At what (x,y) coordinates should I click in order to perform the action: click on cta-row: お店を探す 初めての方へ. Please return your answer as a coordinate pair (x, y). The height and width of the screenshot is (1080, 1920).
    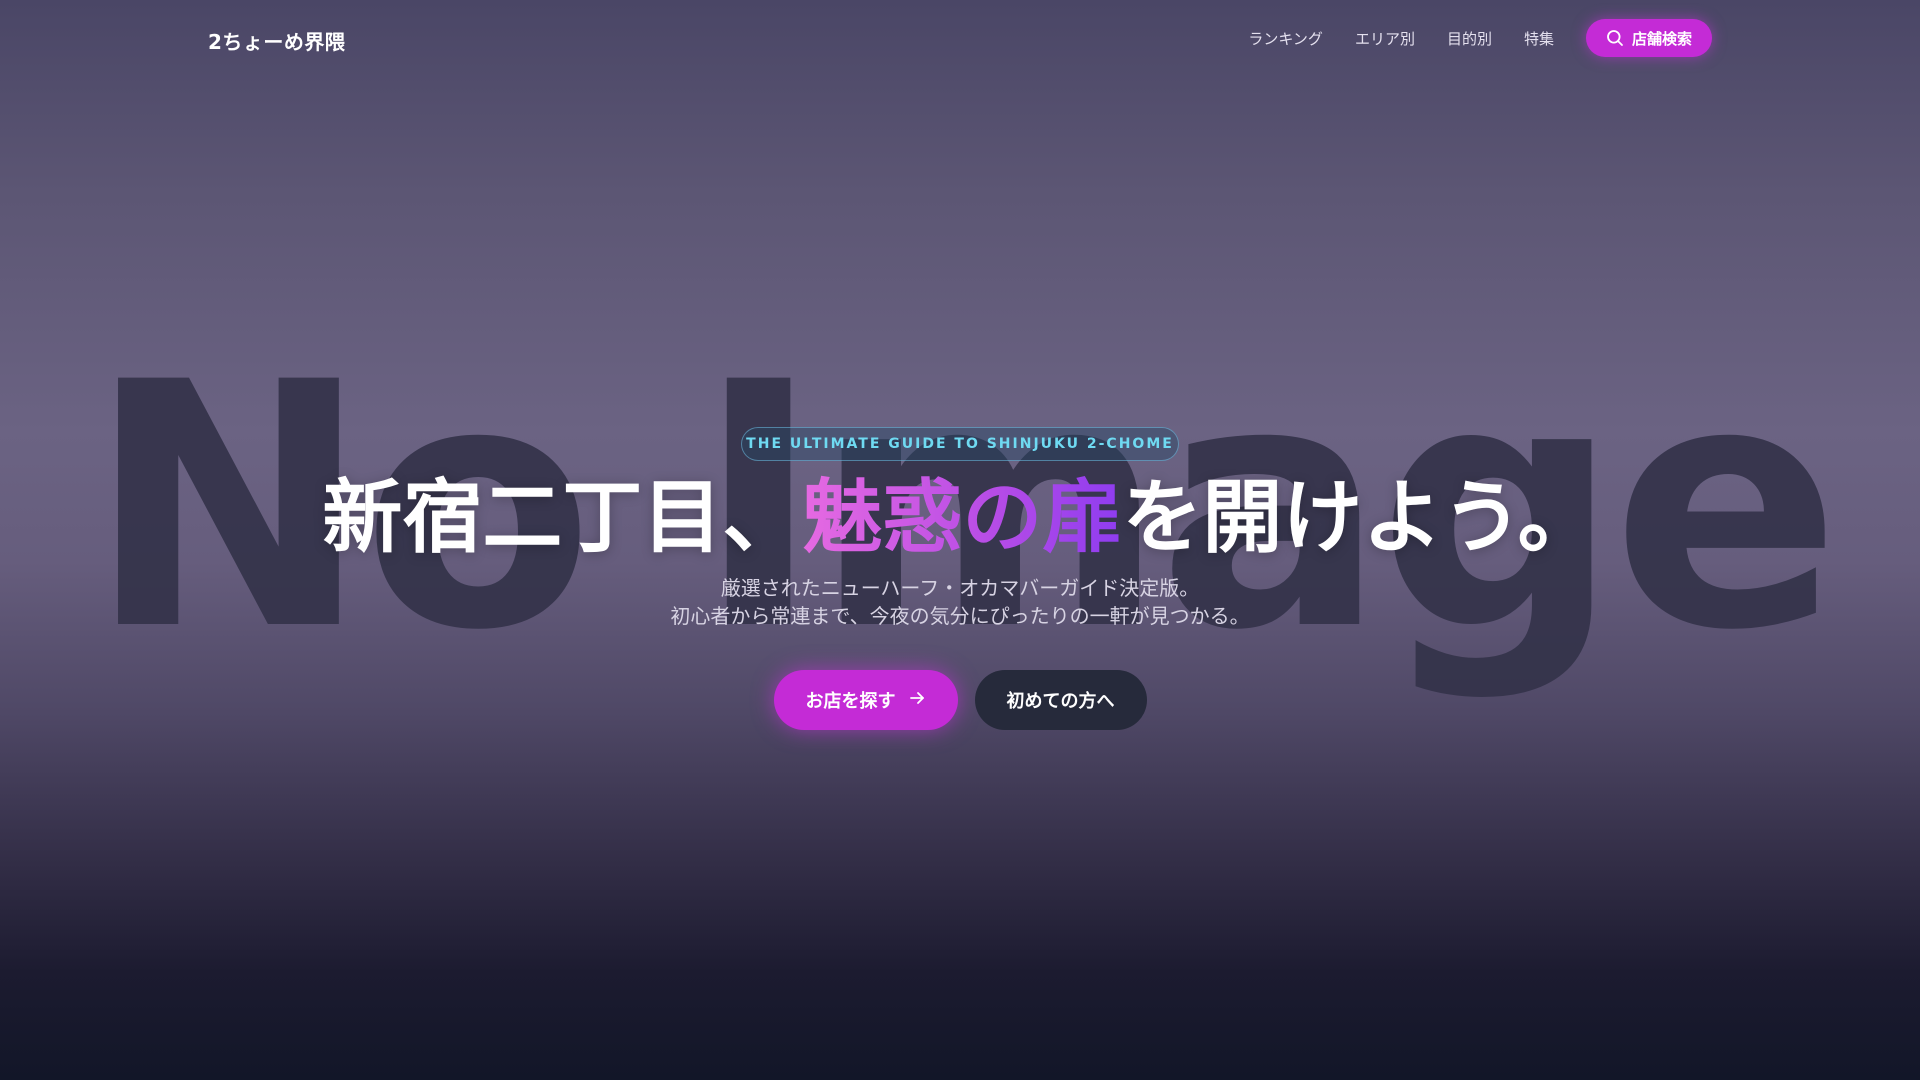
    Looking at the image, I should click on (960, 700).